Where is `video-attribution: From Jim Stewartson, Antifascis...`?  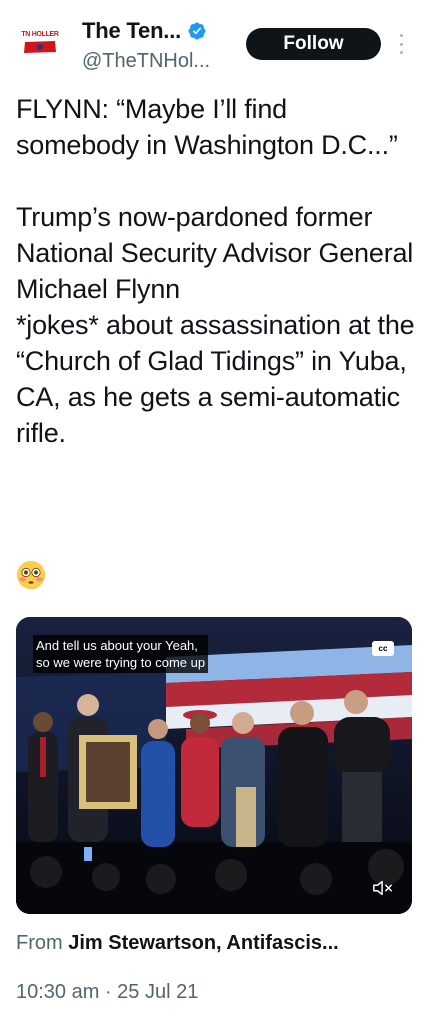
video-attribution: From Jim Stewartson, Antifascis... is located at coordinates (177, 943).